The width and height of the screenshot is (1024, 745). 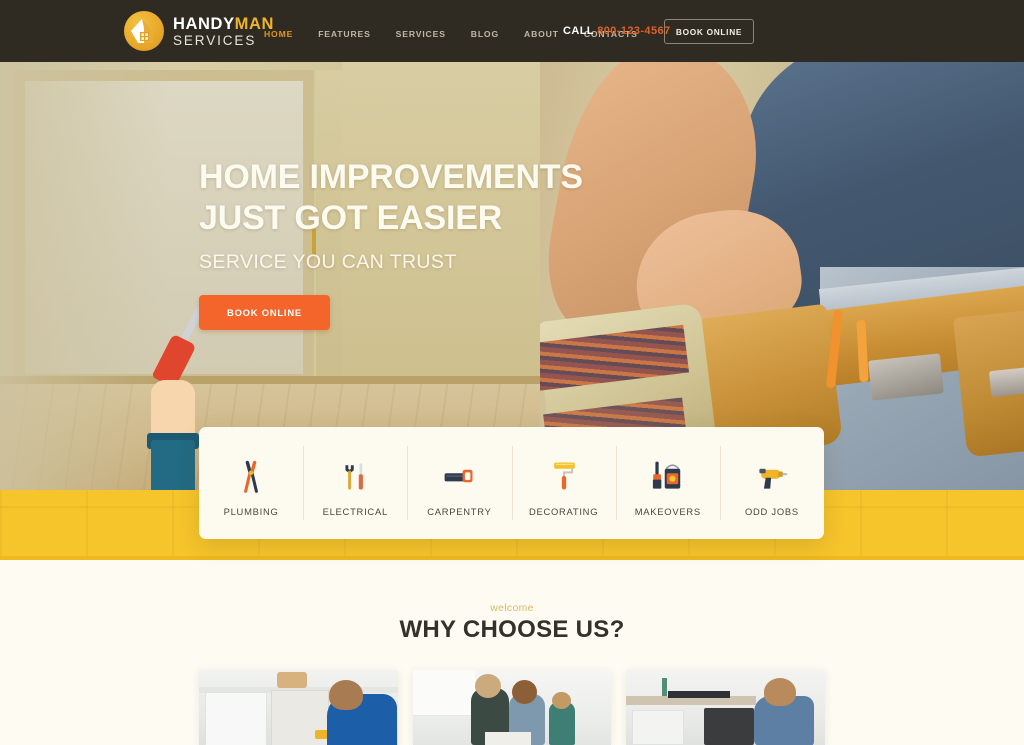 I want to click on pliers-icon, so click(x=251, y=472).